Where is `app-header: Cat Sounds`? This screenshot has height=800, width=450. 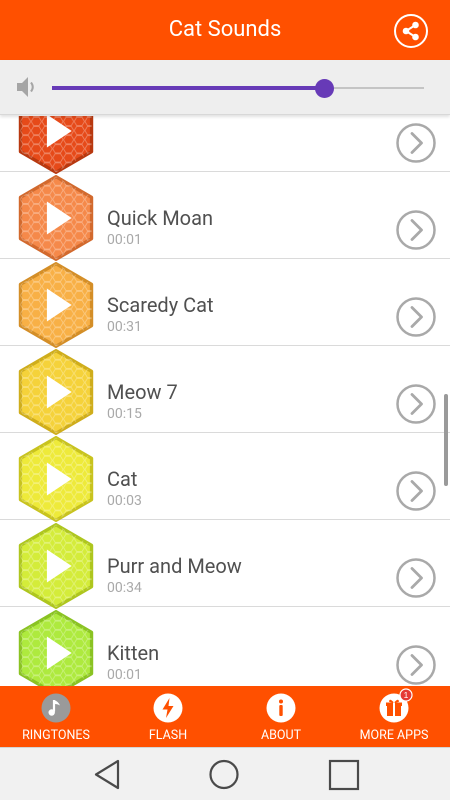 app-header: Cat Sounds is located at coordinates (225, 30).